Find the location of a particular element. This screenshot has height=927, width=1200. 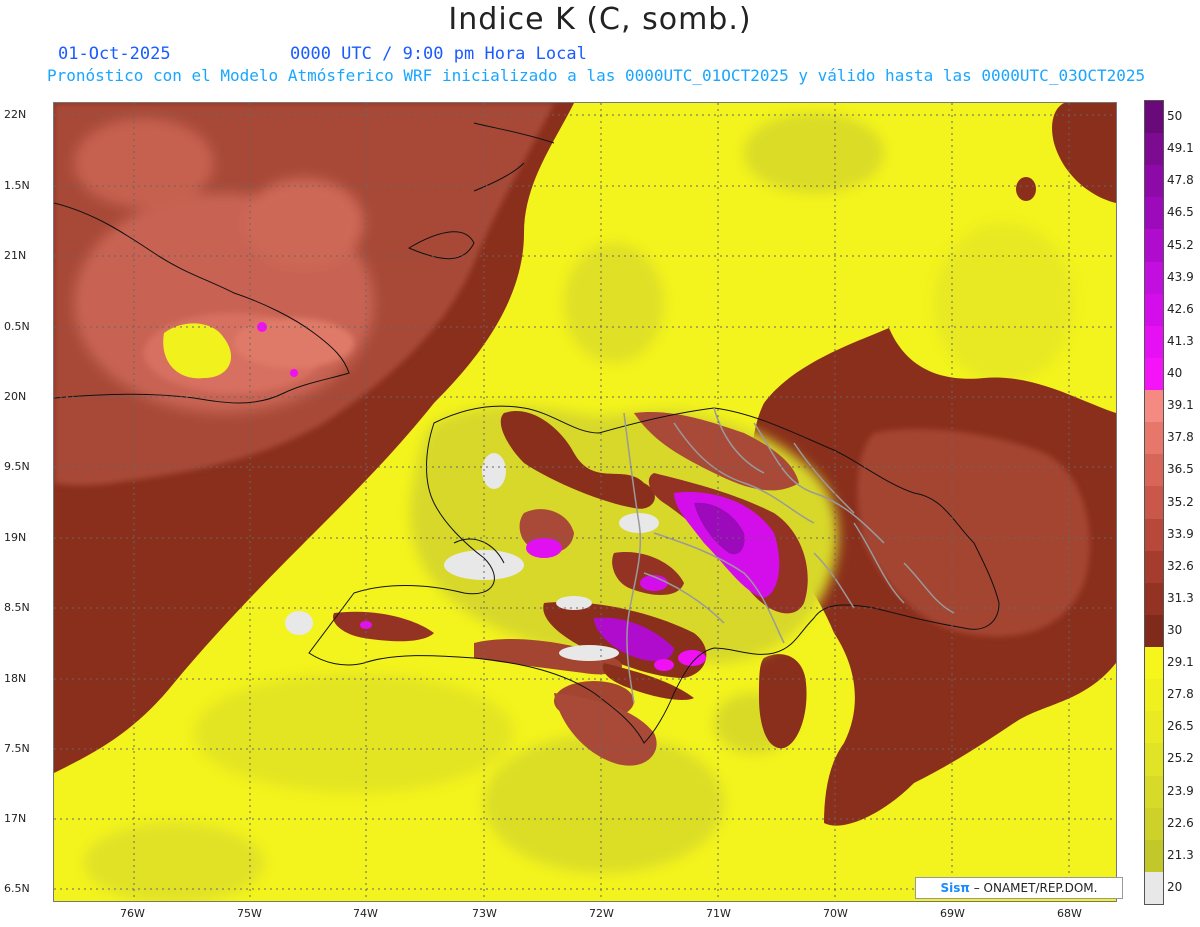

lon-label: 69W is located at coordinates (952, 913).